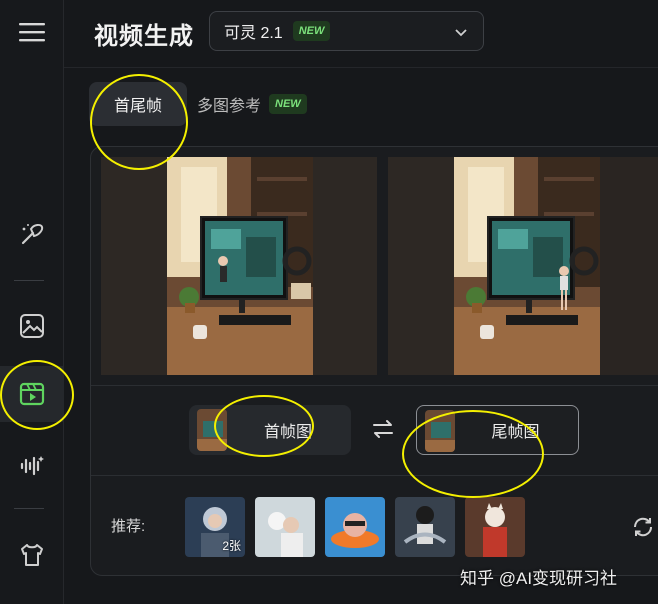 This screenshot has height=604, width=658. I want to click on last-frame-image, so click(523, 266).